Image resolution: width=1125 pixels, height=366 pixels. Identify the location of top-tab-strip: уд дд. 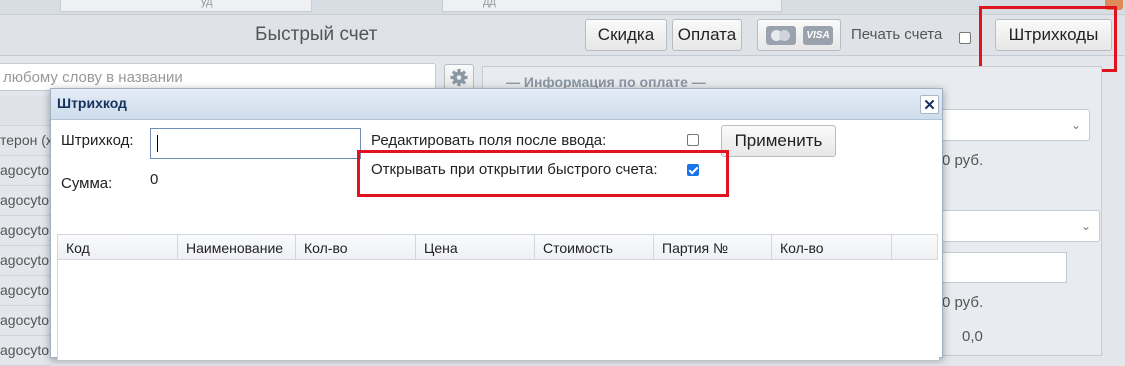
(562, 7).